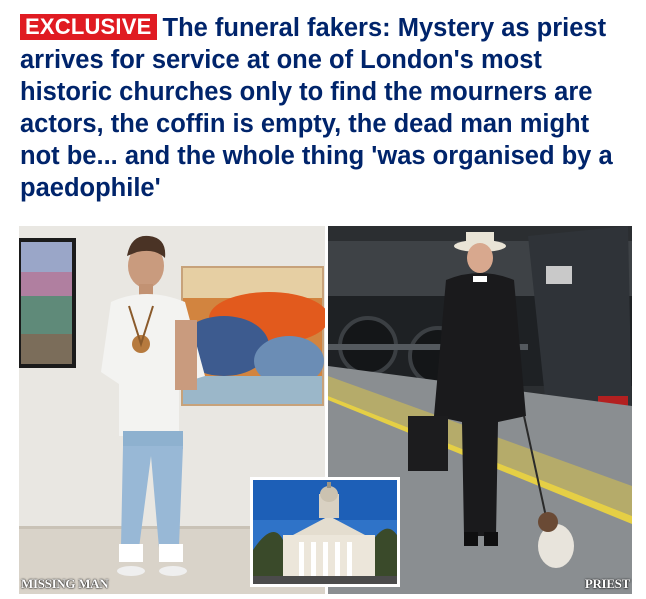 This screenshot has width=646, height=599. Describe the element at coordinates (65, 583) in the screenshot. I see `missing-man-caption: MISSING MAN` at that location.